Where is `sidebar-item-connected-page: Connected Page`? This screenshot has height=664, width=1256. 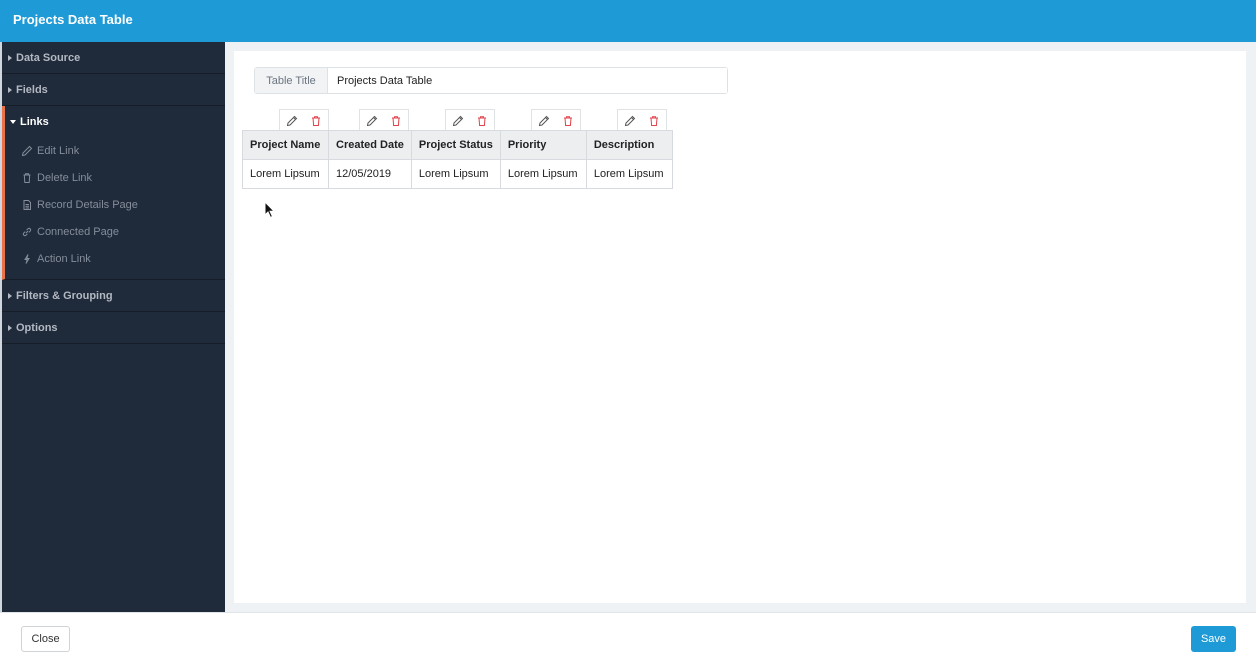
sidebar-item-connected-page: Connected Page is located at coordinates (115, 231).